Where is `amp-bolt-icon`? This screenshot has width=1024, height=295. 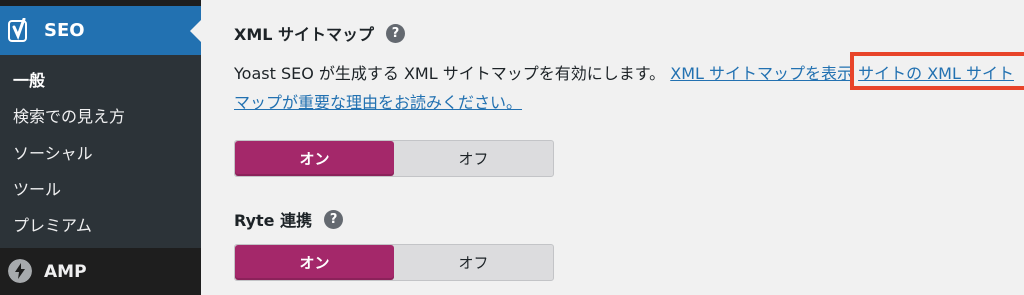 amp-bolt-icon is located at coordinates (20, 271).